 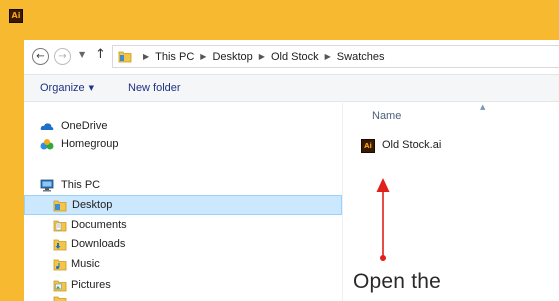 What do you see at coordinates (92, 205) in the screenshot?
I see `sidebar-item-label: Desktop` at bounding box center [92, 205].